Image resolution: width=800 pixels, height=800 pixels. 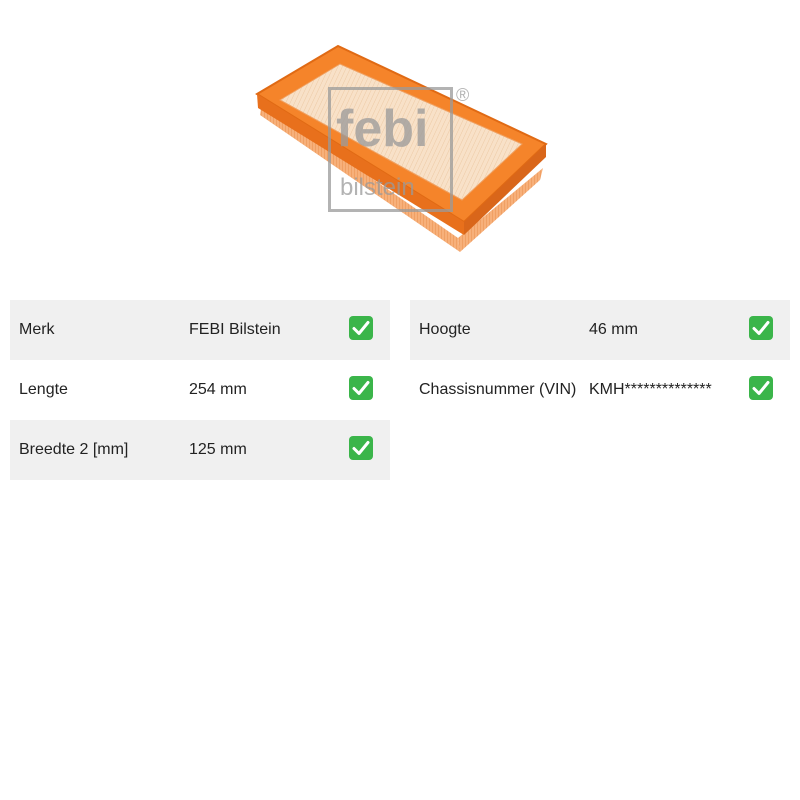 What do you see at coordinates (613, 329) in the screenshot?
I see `spec-value: 46 mm` at bounding box center [613, 329].